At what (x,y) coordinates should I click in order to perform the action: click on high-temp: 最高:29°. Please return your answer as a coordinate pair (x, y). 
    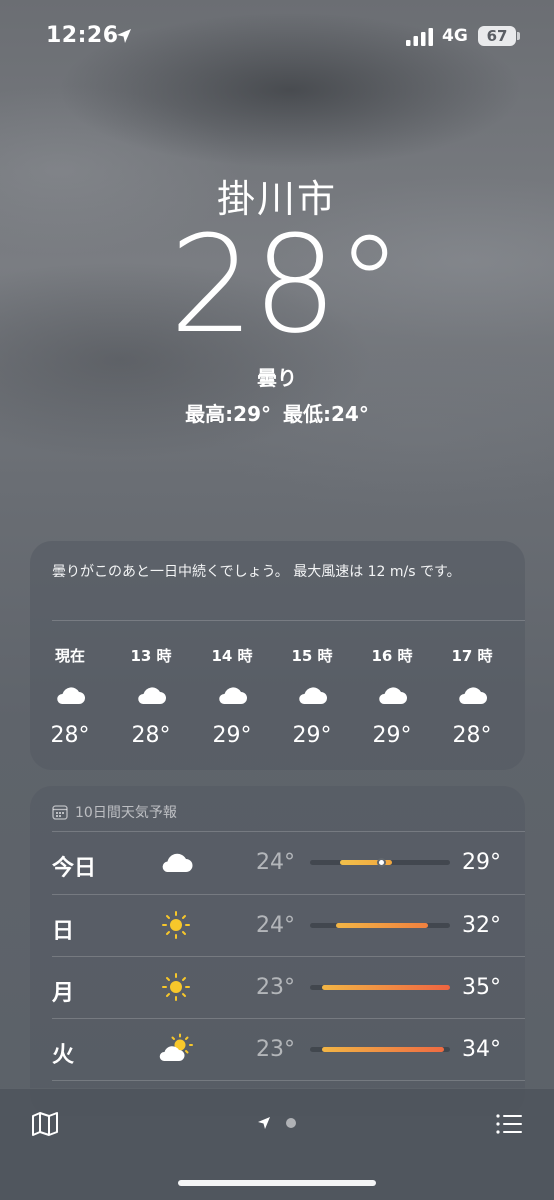
    Looking at the image, I should click on (228, 414).